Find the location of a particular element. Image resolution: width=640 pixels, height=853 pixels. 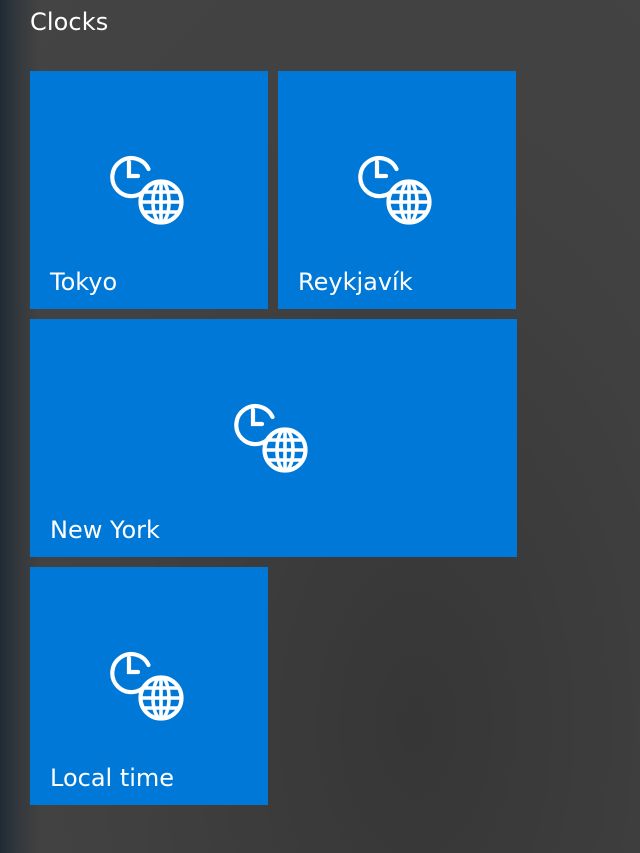

tile-tokyo: Tokyo is located at coordinates (149, 190).